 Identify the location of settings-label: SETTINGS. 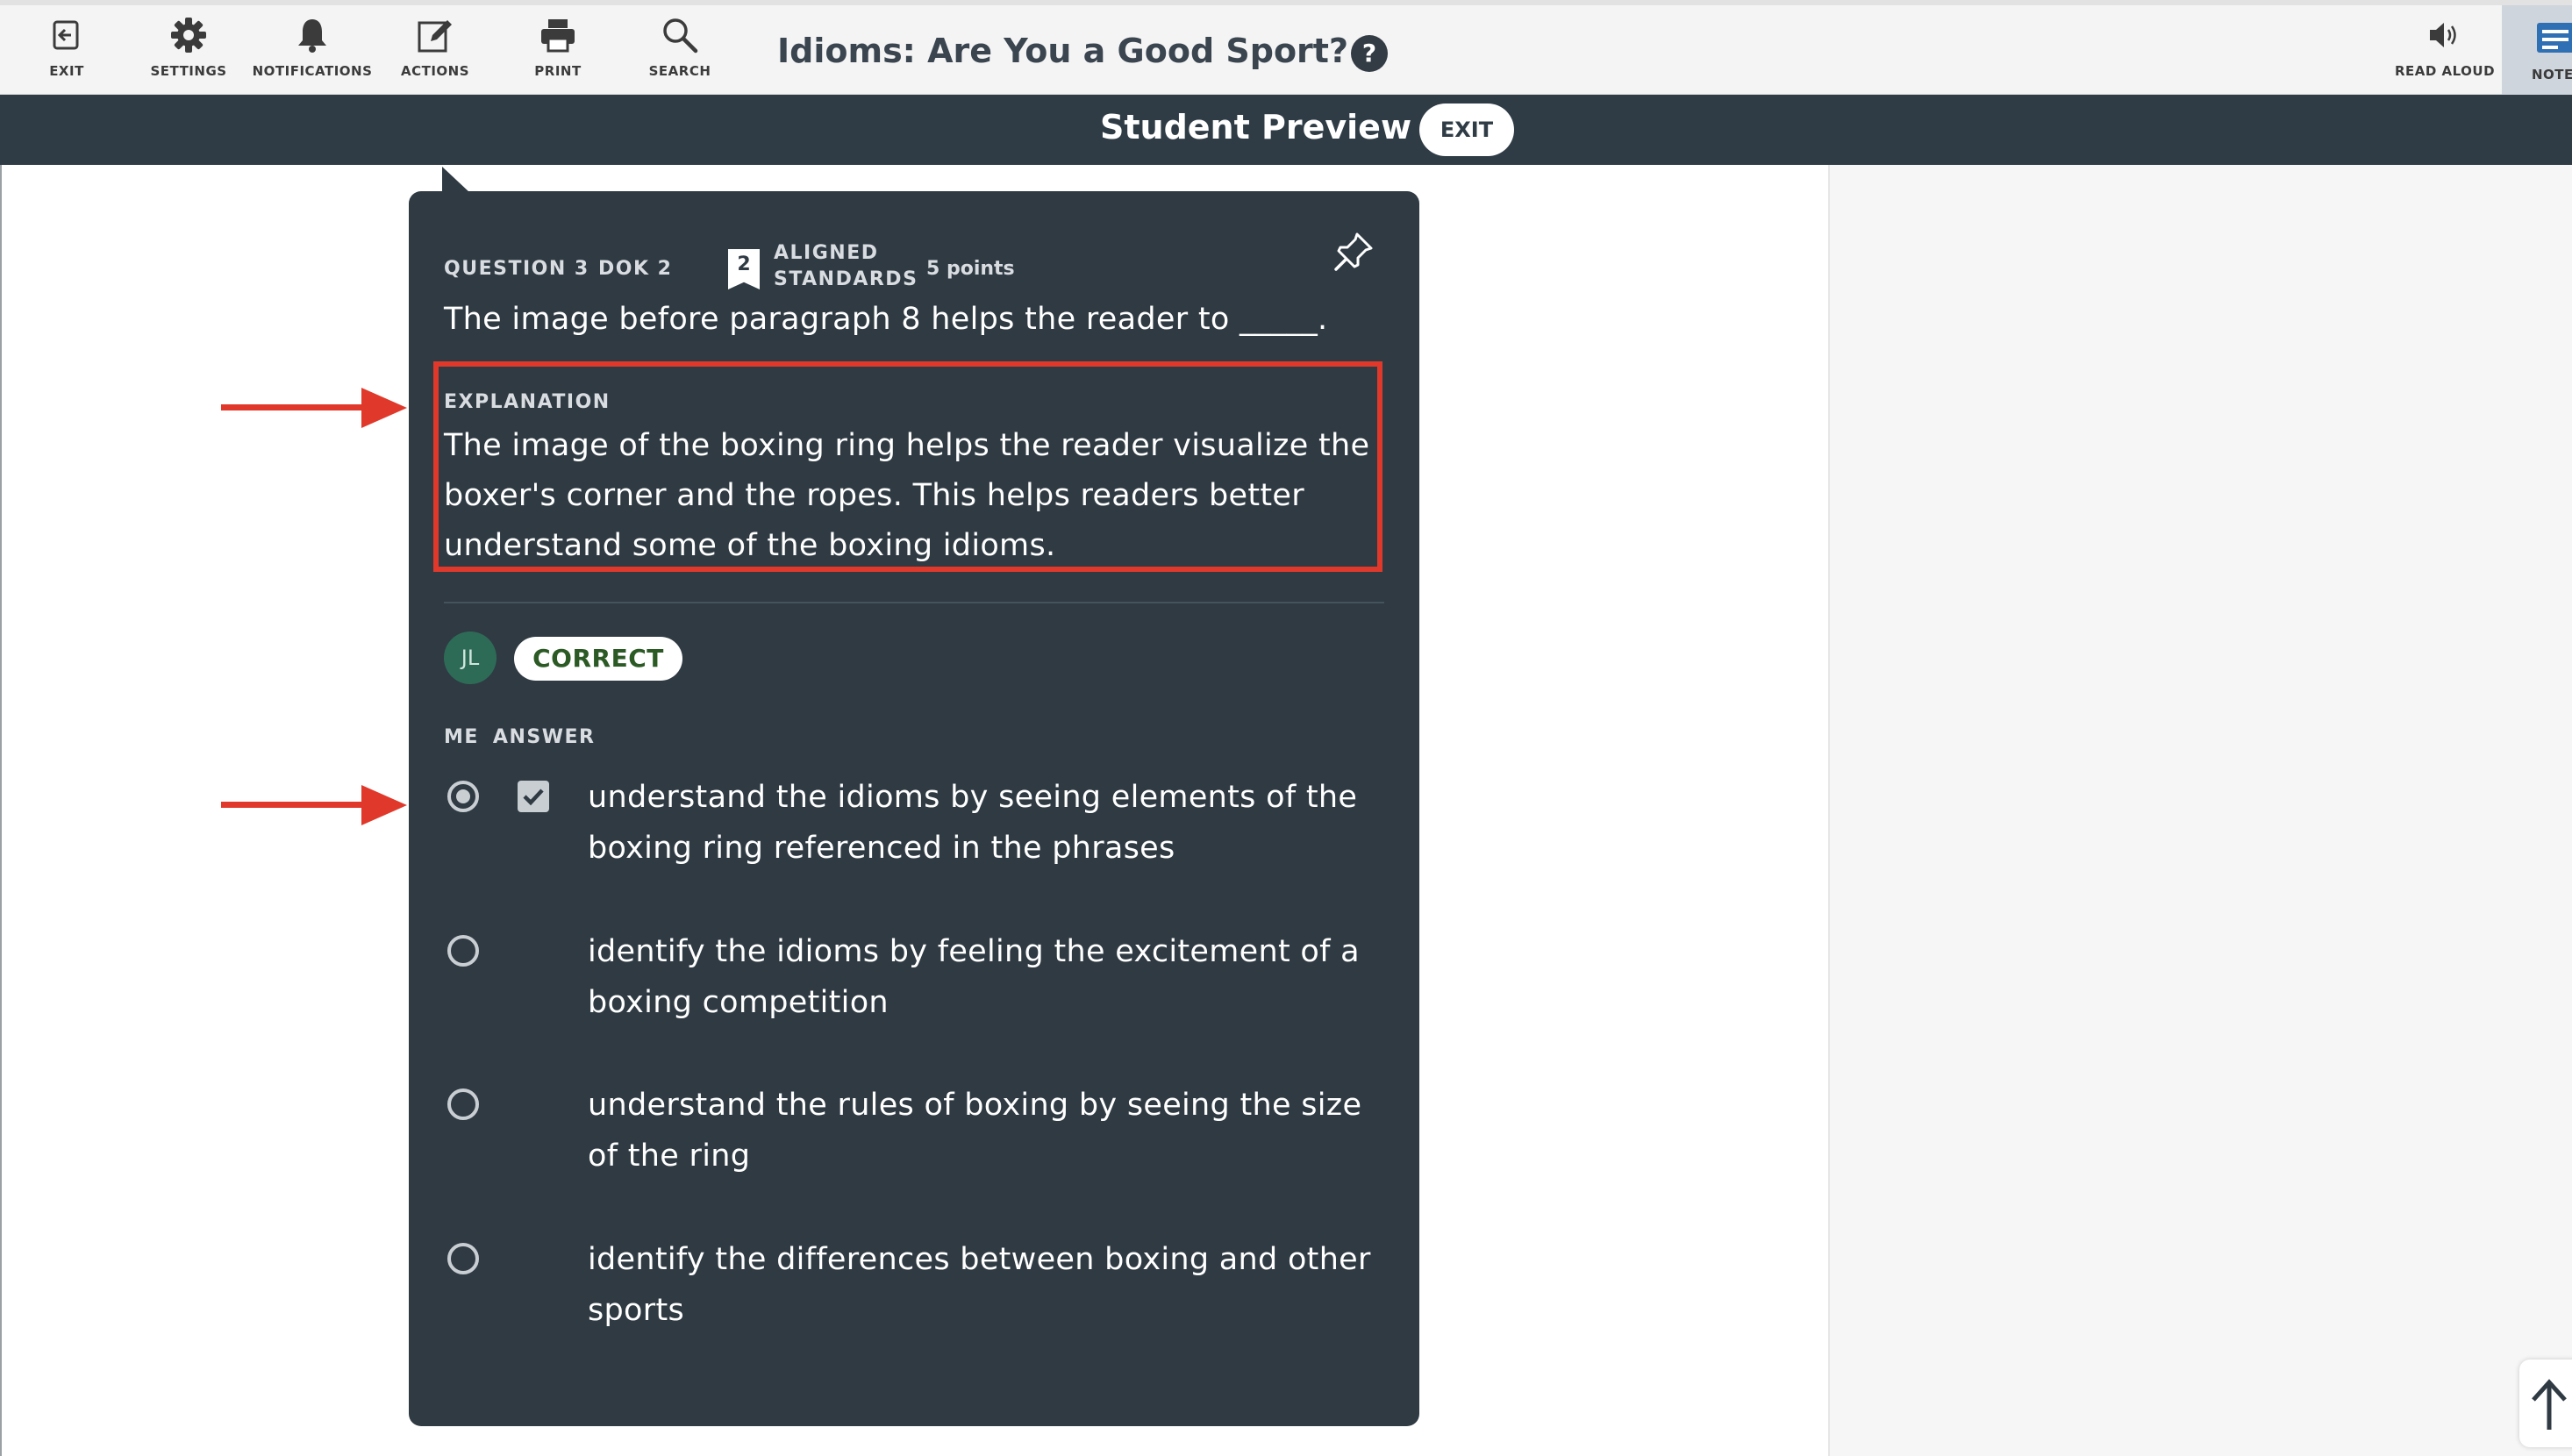
(188, 71).